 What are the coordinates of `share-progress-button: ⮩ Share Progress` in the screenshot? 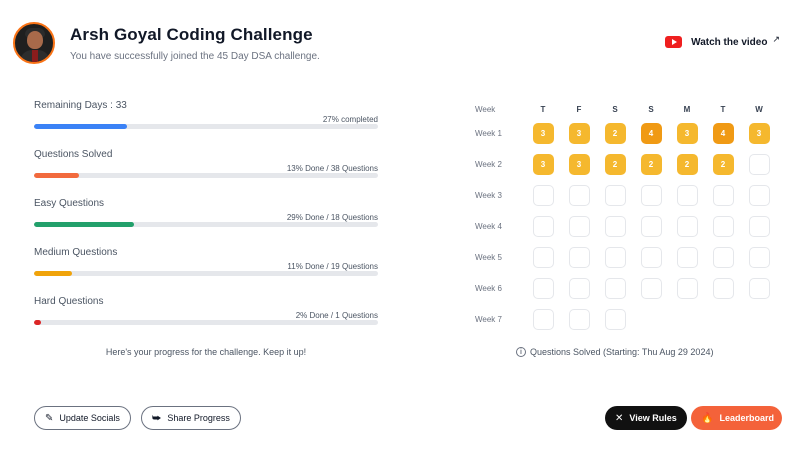 It's located at (191, 418).